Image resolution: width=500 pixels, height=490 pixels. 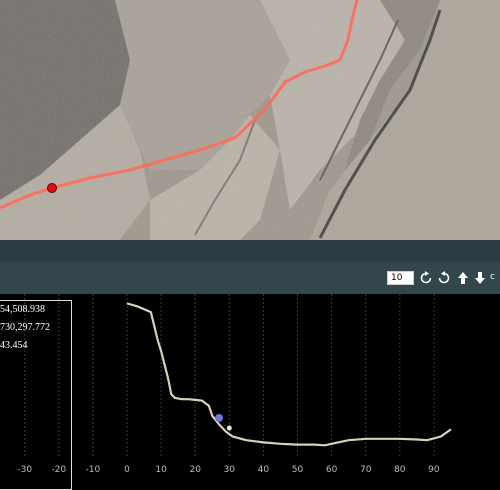 What do you see at coordinates (36, 395) in the screenshot?
I see `coordinate-readout: 54,508.938 730,297.772 43.454` at bounding box center [36, 395].